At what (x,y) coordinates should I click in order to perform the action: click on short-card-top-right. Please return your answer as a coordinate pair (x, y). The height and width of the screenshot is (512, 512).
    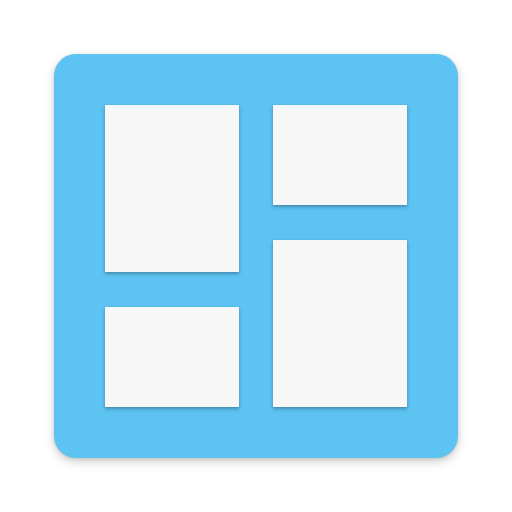
    Looking at the image, I should click on (340, 155).